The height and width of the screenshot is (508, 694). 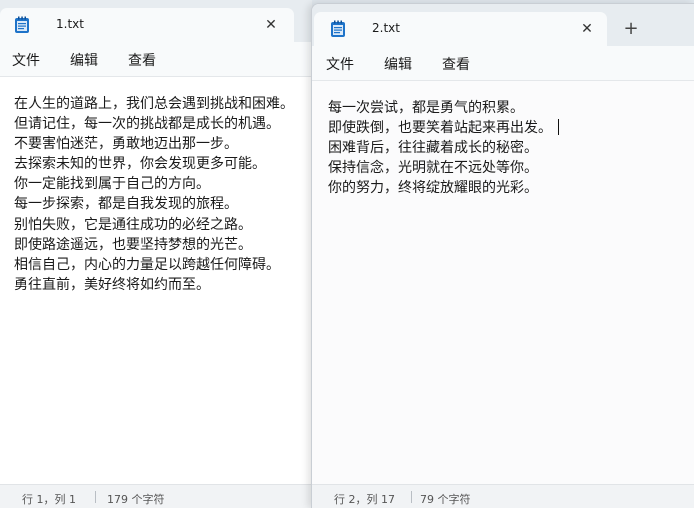 What do you see at coordinates (136, 499) in the screenshot?
I see `character-count: 179 个字符` at bounding box center [136, 499].